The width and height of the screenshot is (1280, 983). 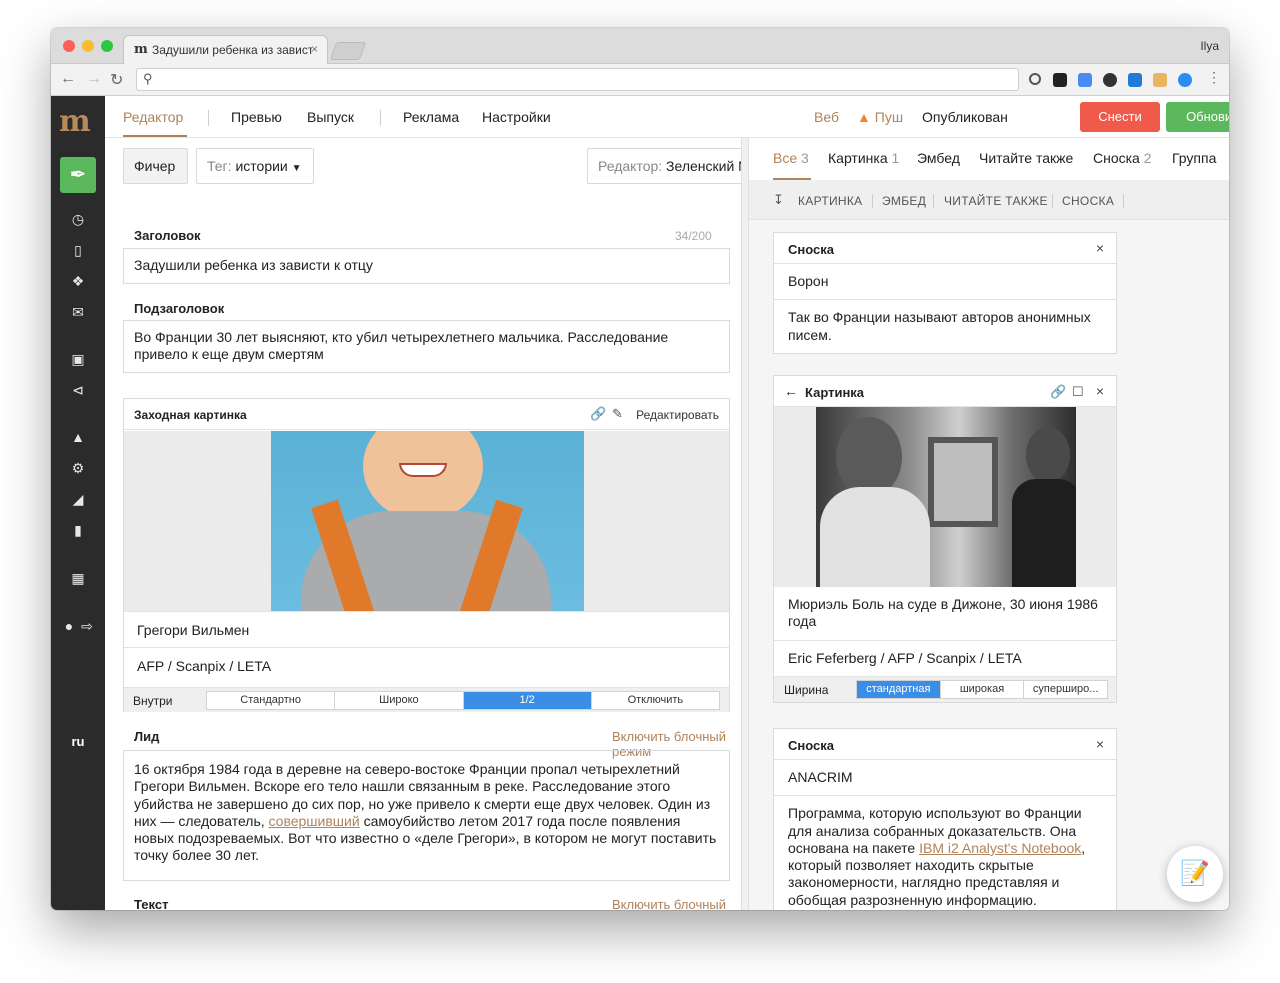 What do you see at coordinates (527, 700) in the screenshot?
I see `option-half: 1/2` at bounding box center [527, 700].